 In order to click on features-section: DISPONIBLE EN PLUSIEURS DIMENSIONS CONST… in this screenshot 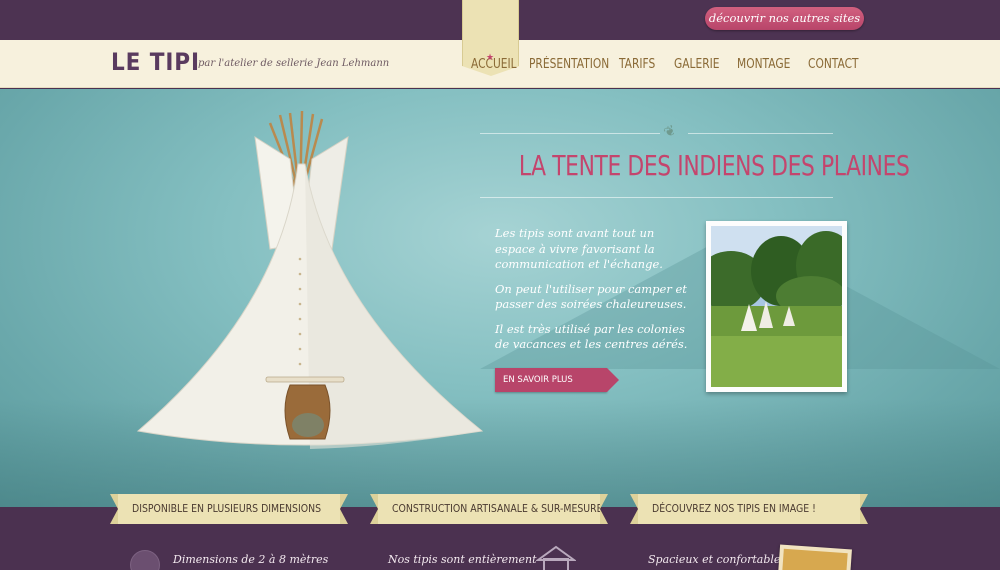, I will do `click(500, 532)`.